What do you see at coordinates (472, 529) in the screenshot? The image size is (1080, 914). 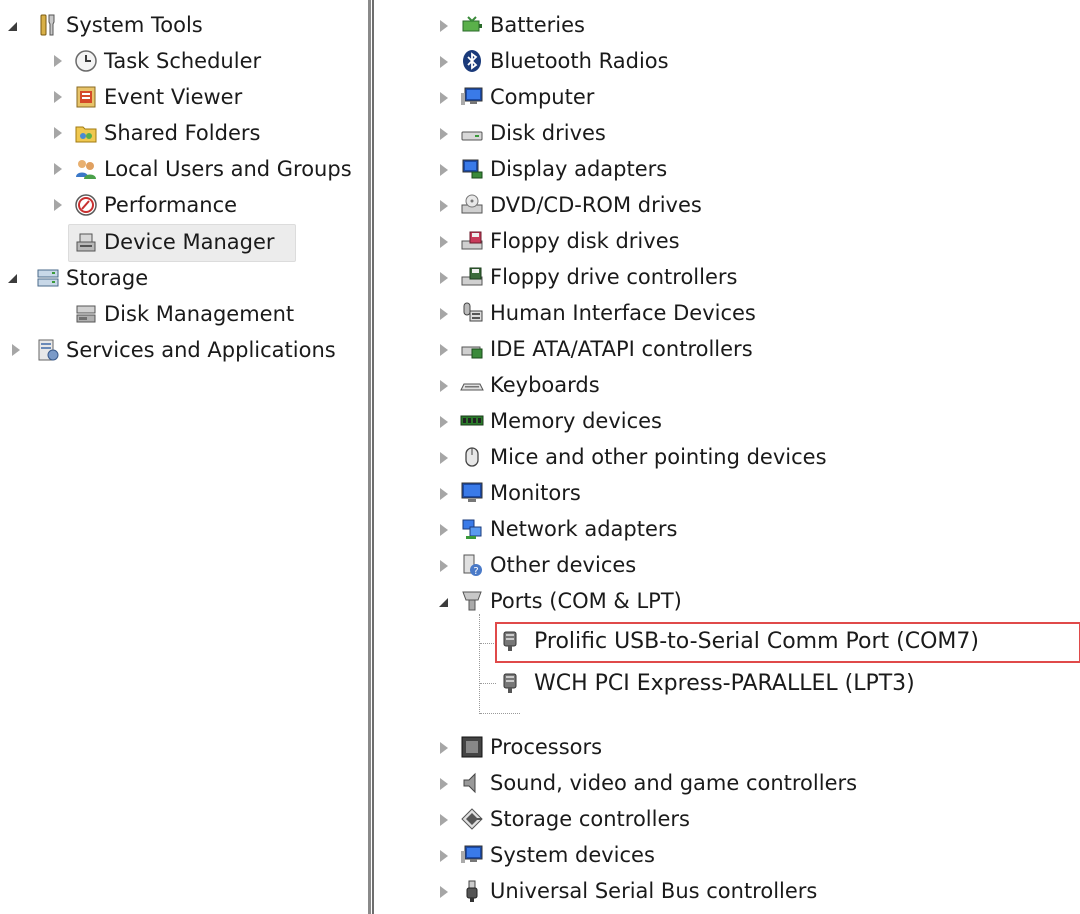 I see `network-adapter-icon` at bounding box center [472, 529].